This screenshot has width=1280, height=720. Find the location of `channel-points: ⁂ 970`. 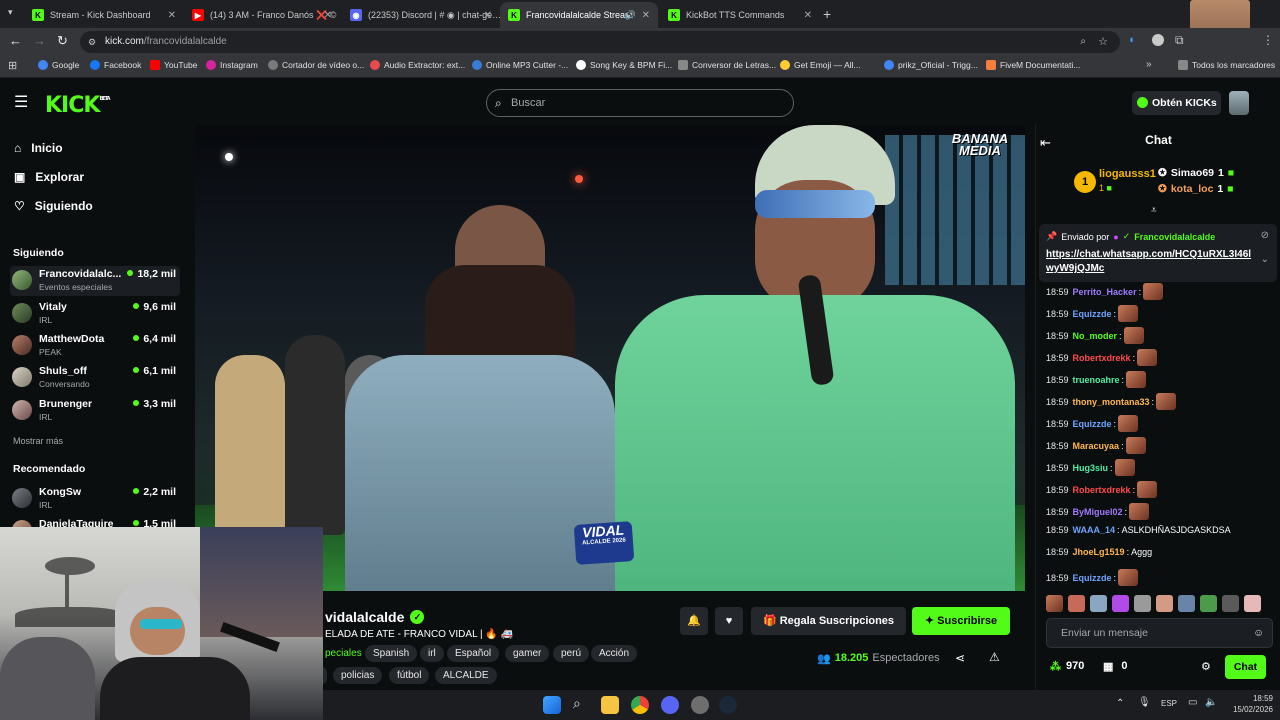

channel-points: ⁂ 970 is located at coordinates (1067, 666).